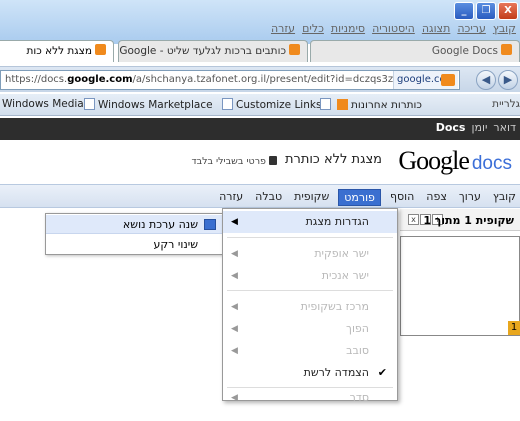 This screenshot has height=421, width=520. I want to click on format-item-snap-to-grid: ✔ הצמדה לרשת, so click(310, 373).